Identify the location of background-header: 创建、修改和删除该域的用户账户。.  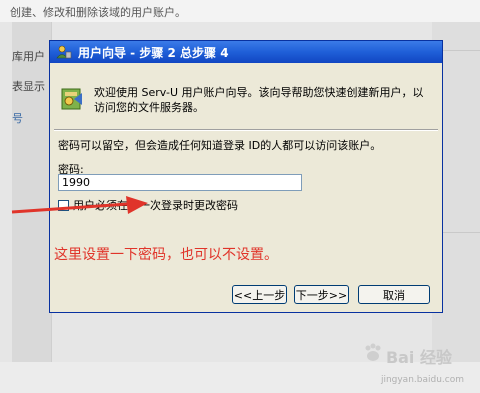
(240, 11).